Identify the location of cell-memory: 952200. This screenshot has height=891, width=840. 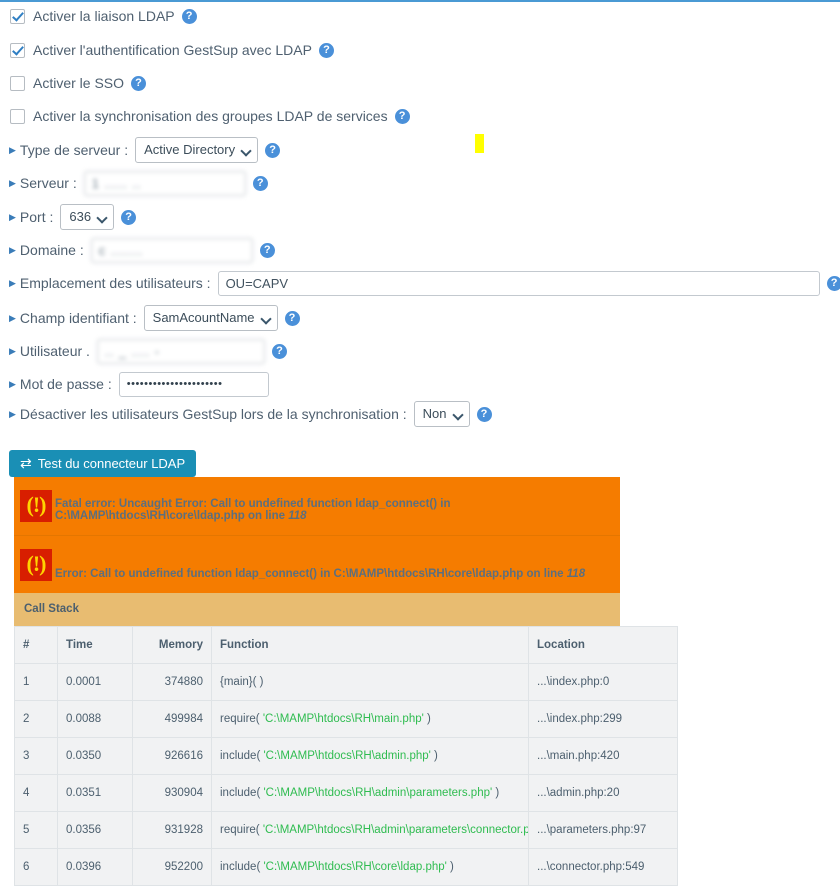
(172, 867).